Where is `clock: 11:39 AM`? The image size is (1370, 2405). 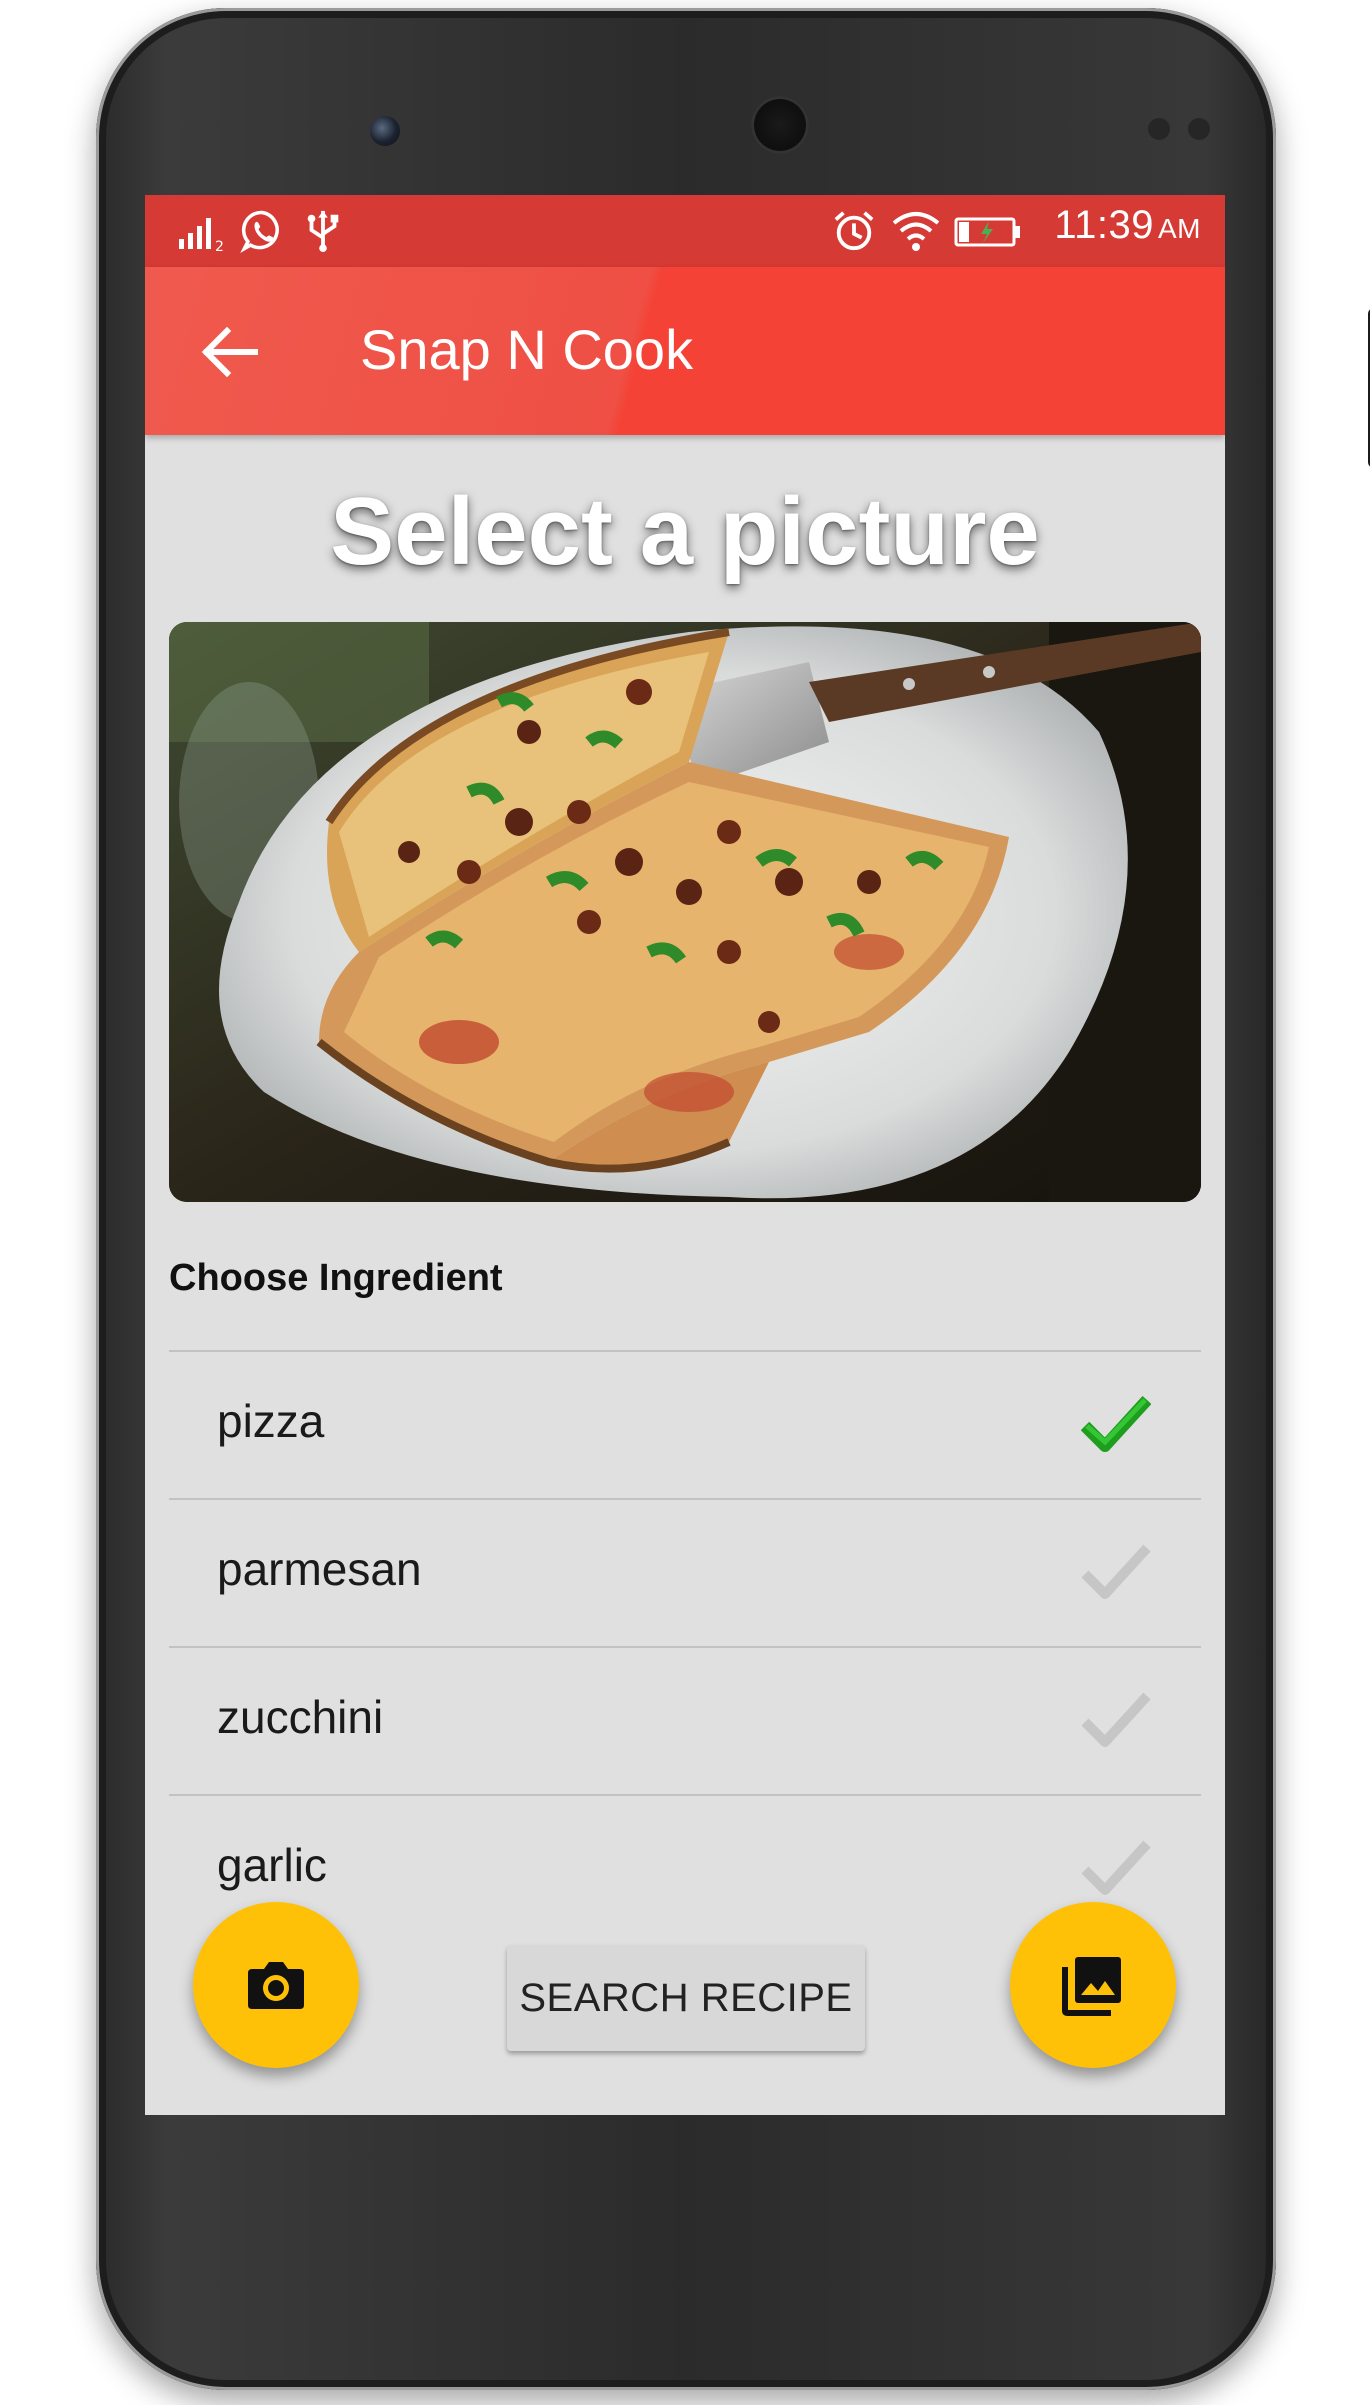 clock: 11:39 AM is located at coordinates (1127, 225).